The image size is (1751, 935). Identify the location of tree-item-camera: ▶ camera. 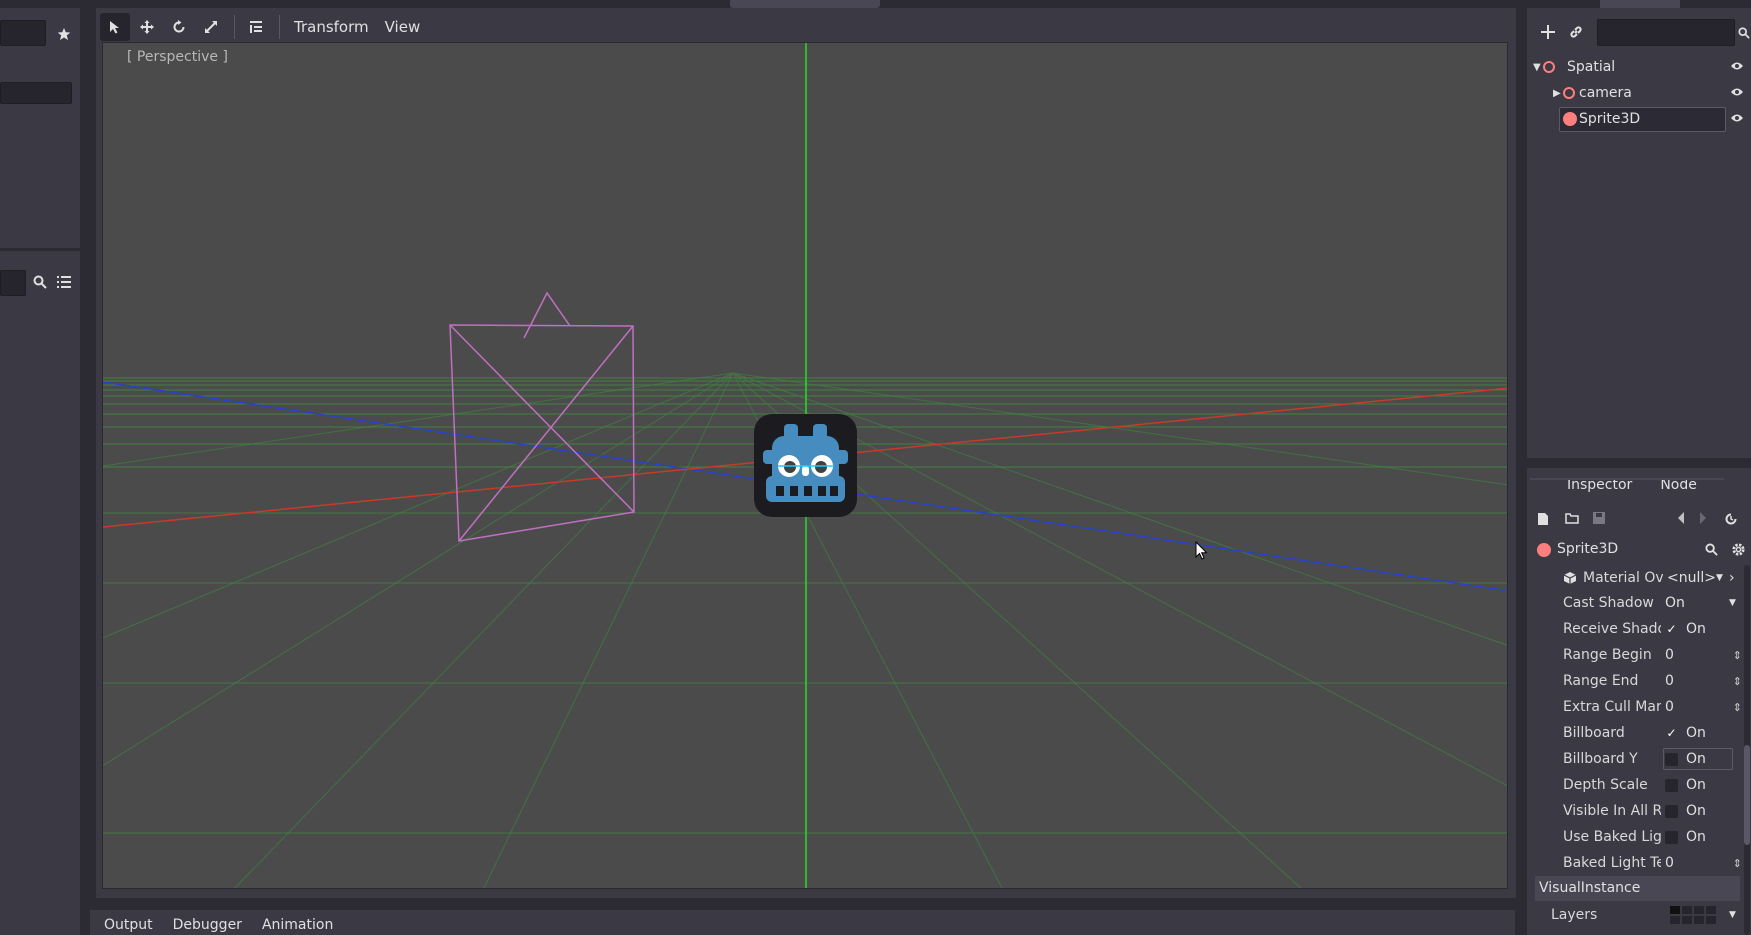
(1639, 93).